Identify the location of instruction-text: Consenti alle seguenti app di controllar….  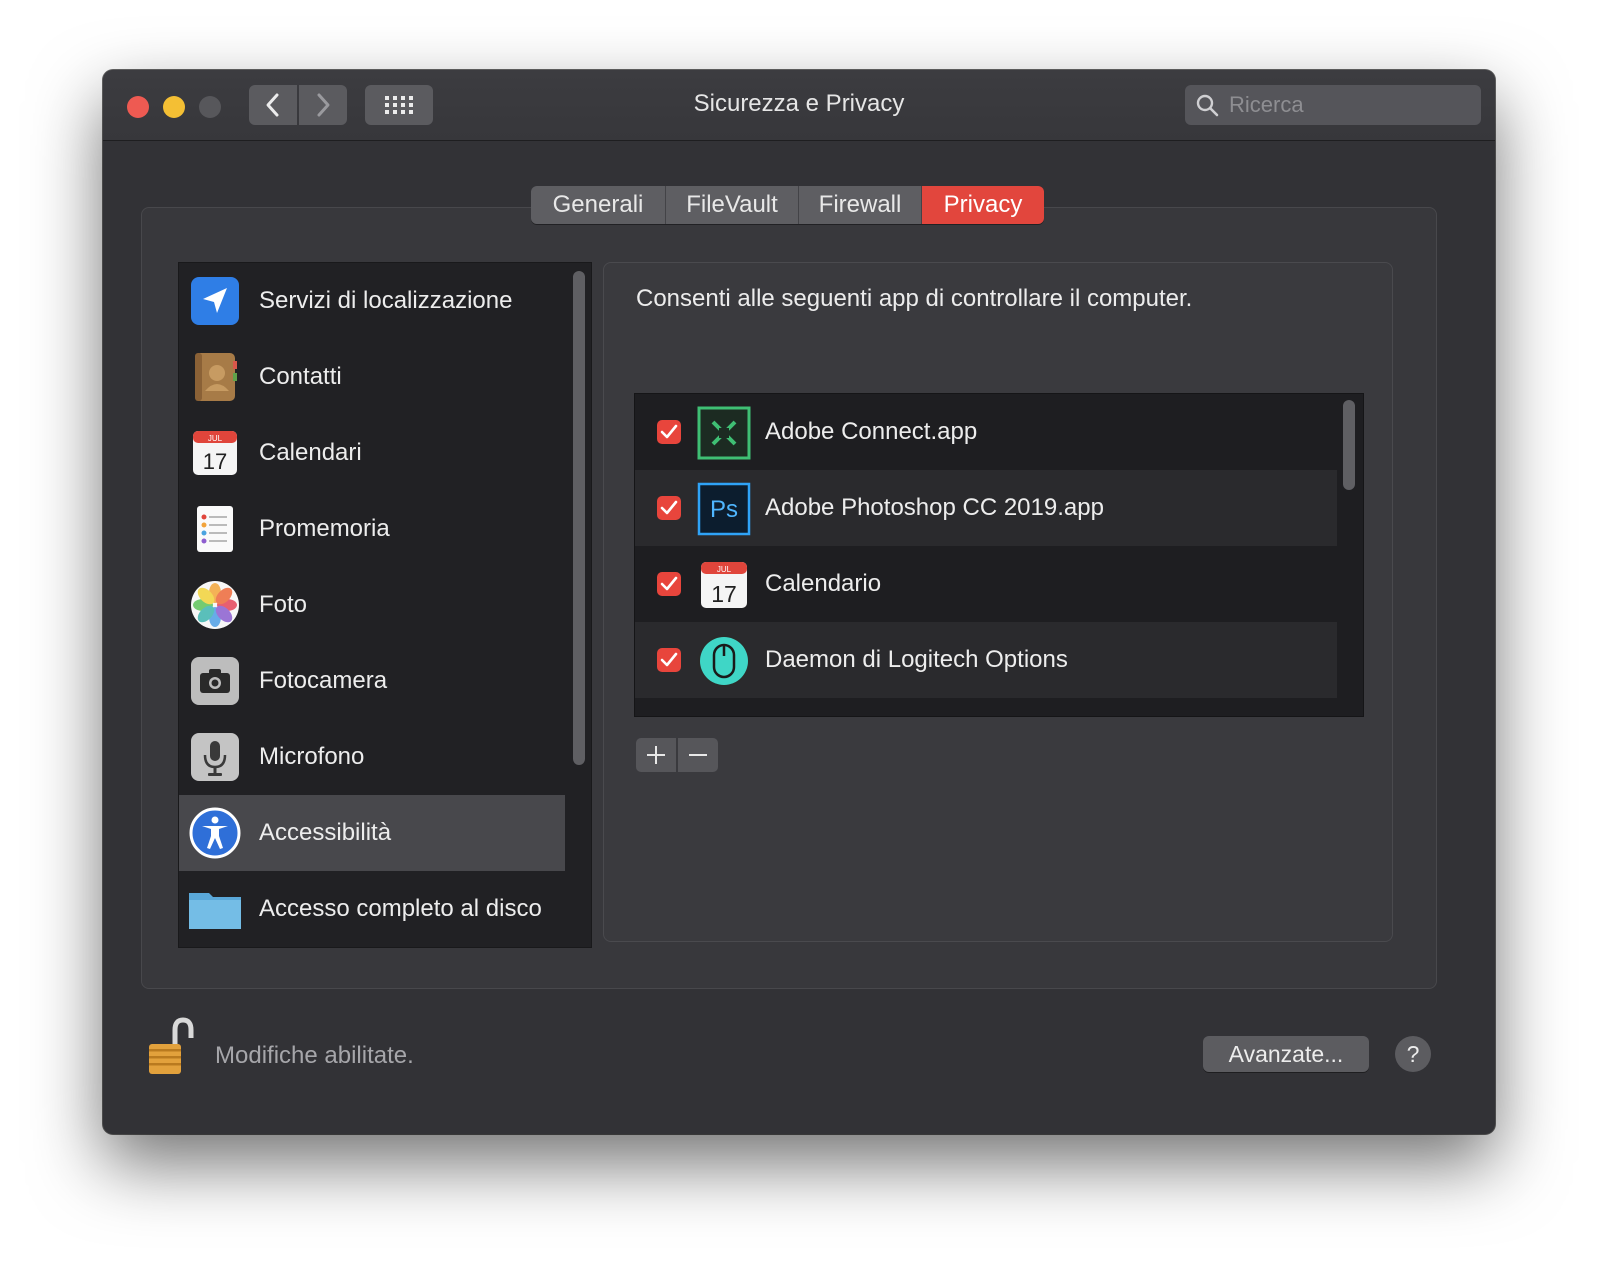
(914, 298).